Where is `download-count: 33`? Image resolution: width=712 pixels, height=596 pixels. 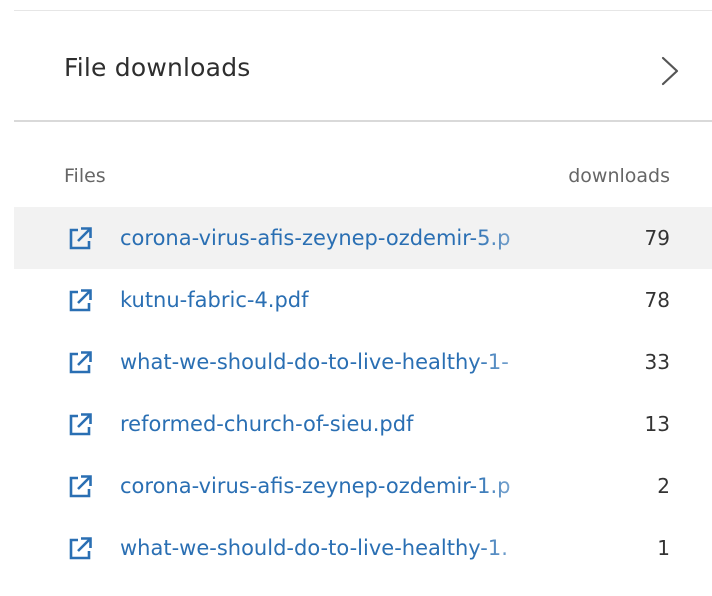 download-count: 33 is located at coordinates (657, 362).